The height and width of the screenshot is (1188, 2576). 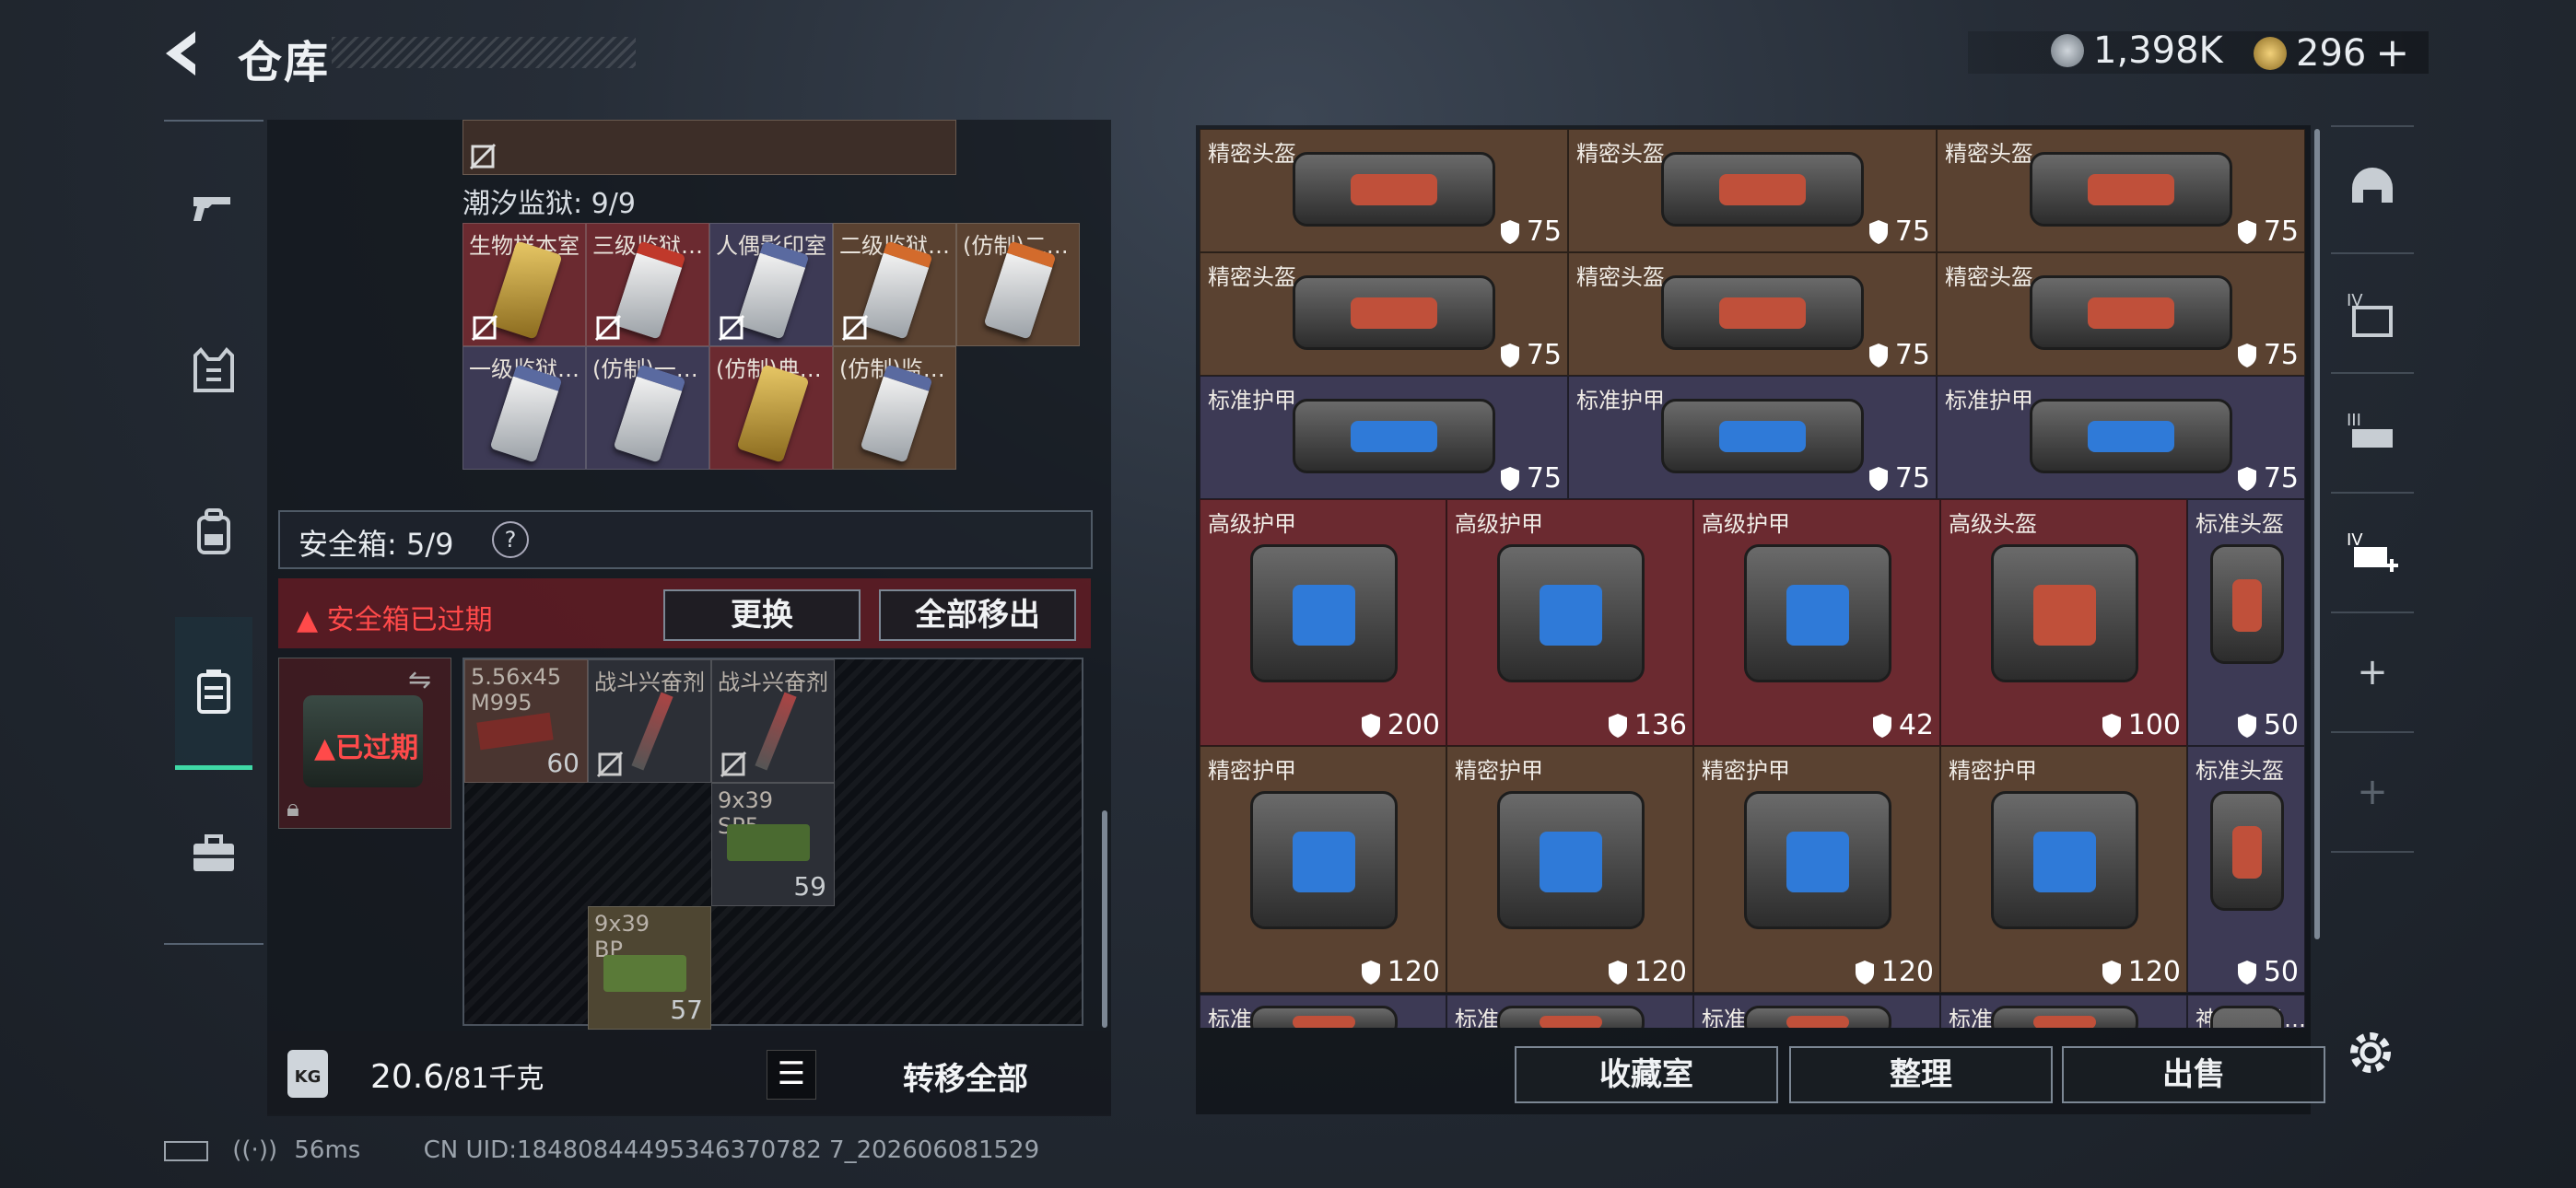 What do you see at coordinates (419, 680) in the screenshot?
I see `swap-icon: ⇋` at bounding box center [419, 680].